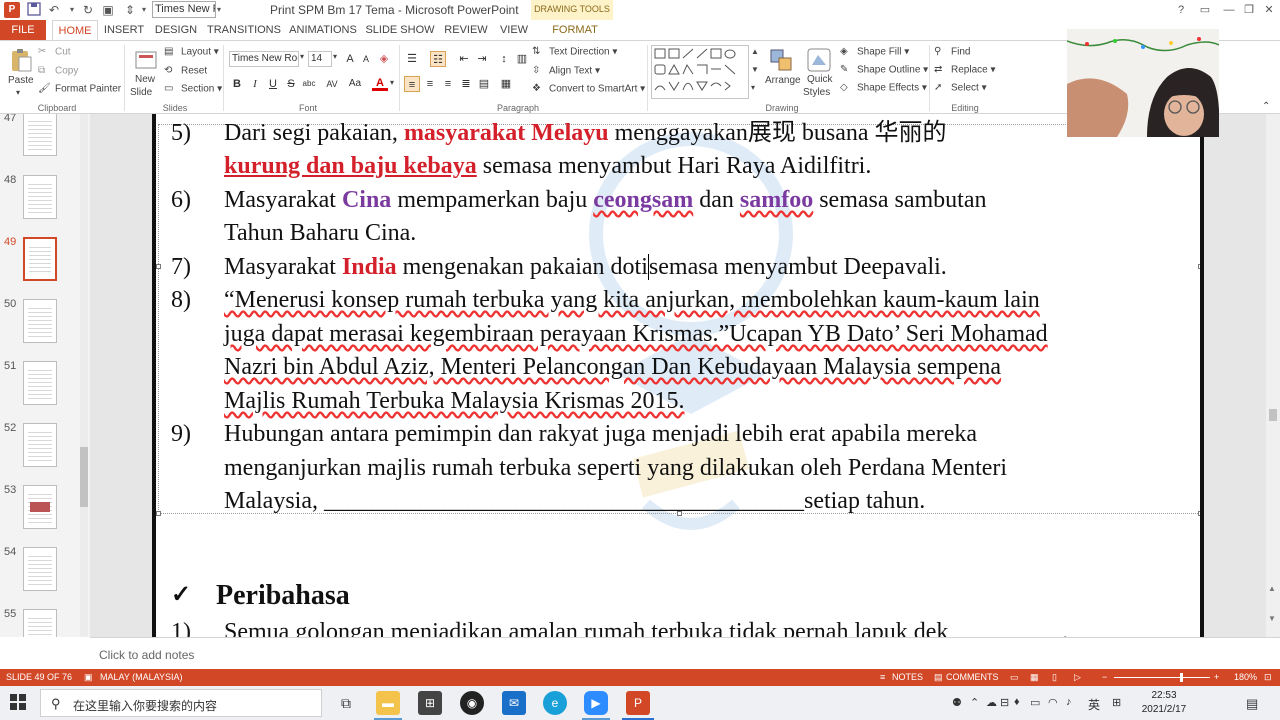 This screenshot has height=720, width=1280. Describe the element at coordinates (366, 59) in the screenshot. I see `shrink-font-icon: A` at that location.